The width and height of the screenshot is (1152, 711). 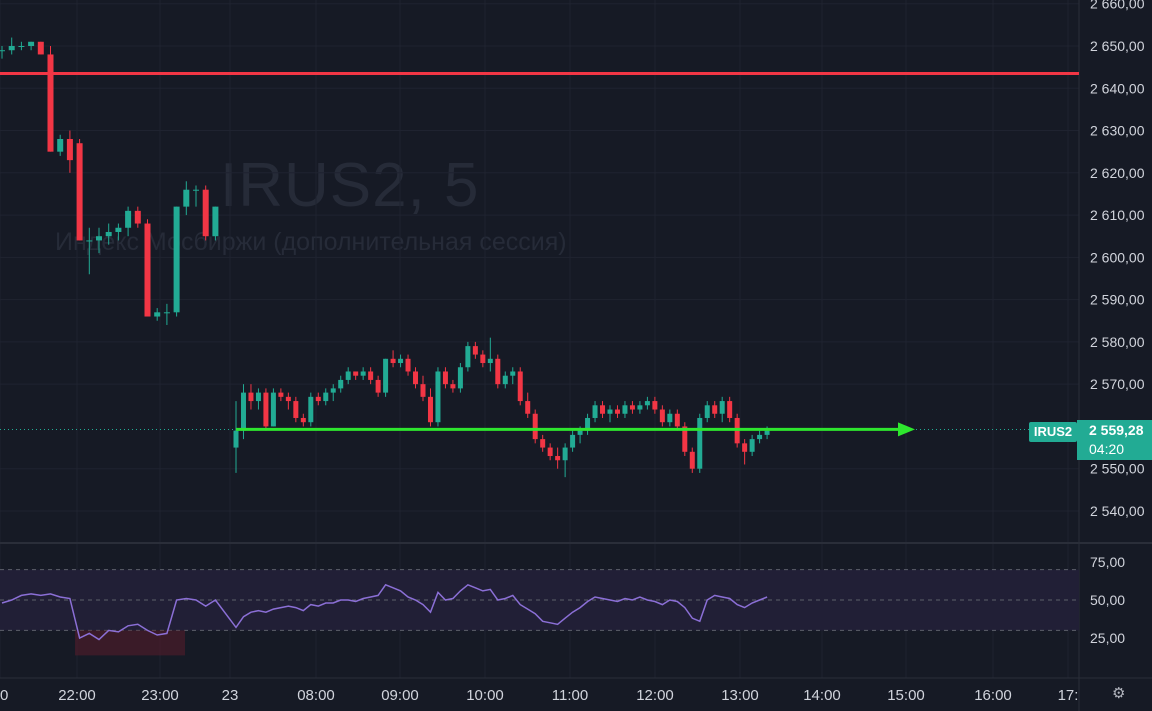 I want to click on price-axis-label: 2 540,00, so click(x=1117, y=511).